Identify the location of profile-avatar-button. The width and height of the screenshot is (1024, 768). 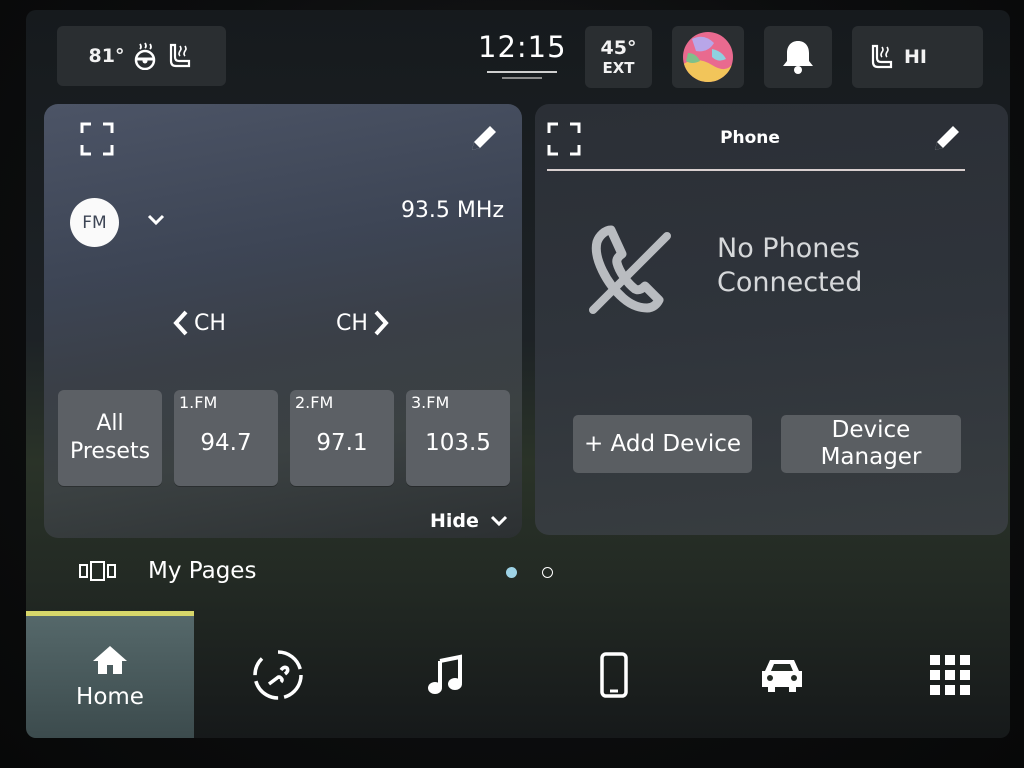
(708, 57).